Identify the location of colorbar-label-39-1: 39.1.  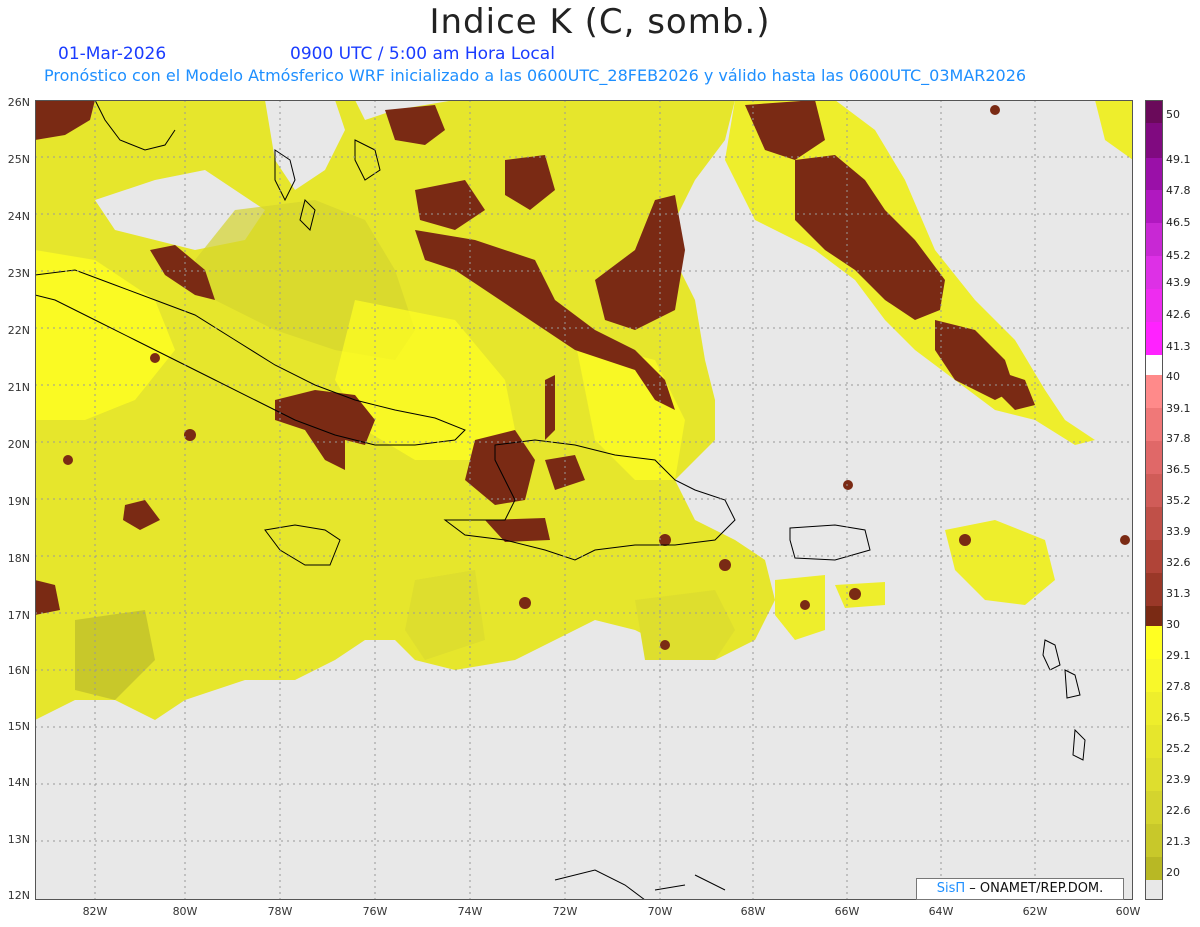
(1178, 408).